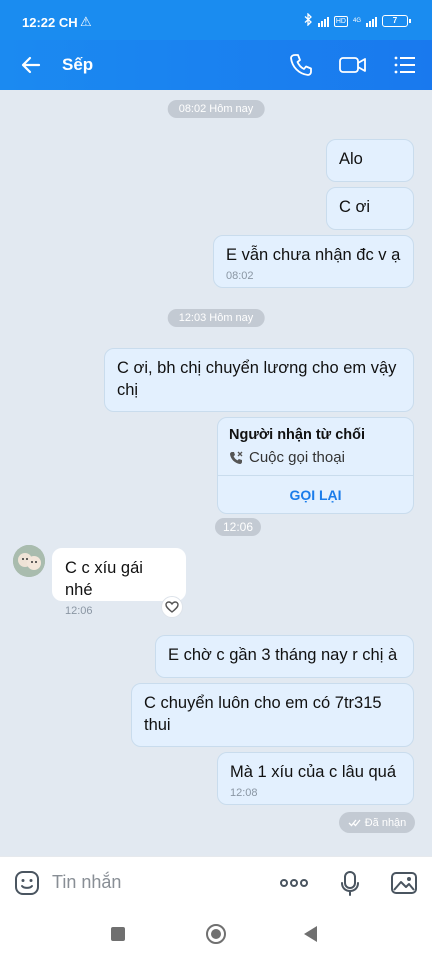 The width and height of the screenshot is (432, 960). Describe the element at coordinates (236, 457) in the screenshot. I see `missed-call-icon` at that location.